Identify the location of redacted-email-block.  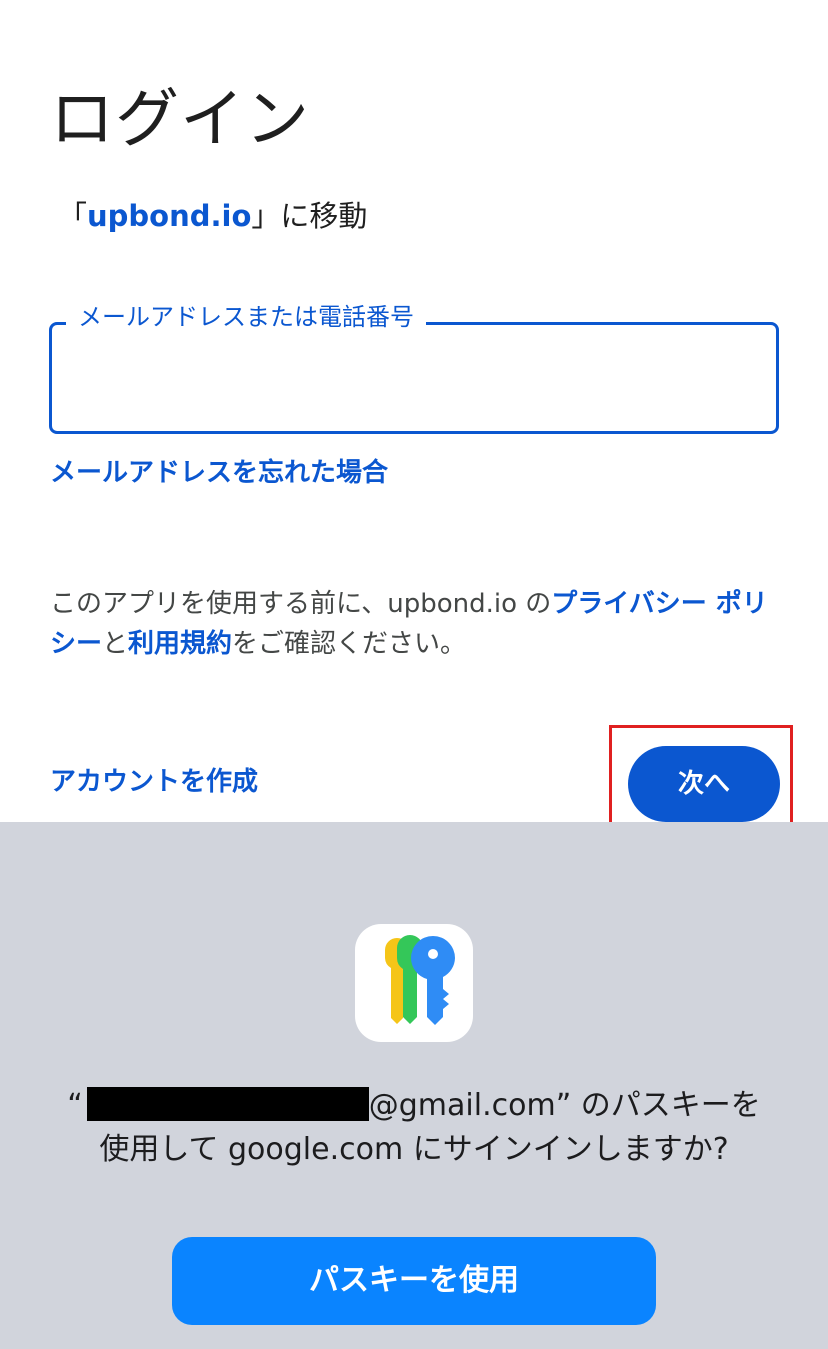
(227, 1104).